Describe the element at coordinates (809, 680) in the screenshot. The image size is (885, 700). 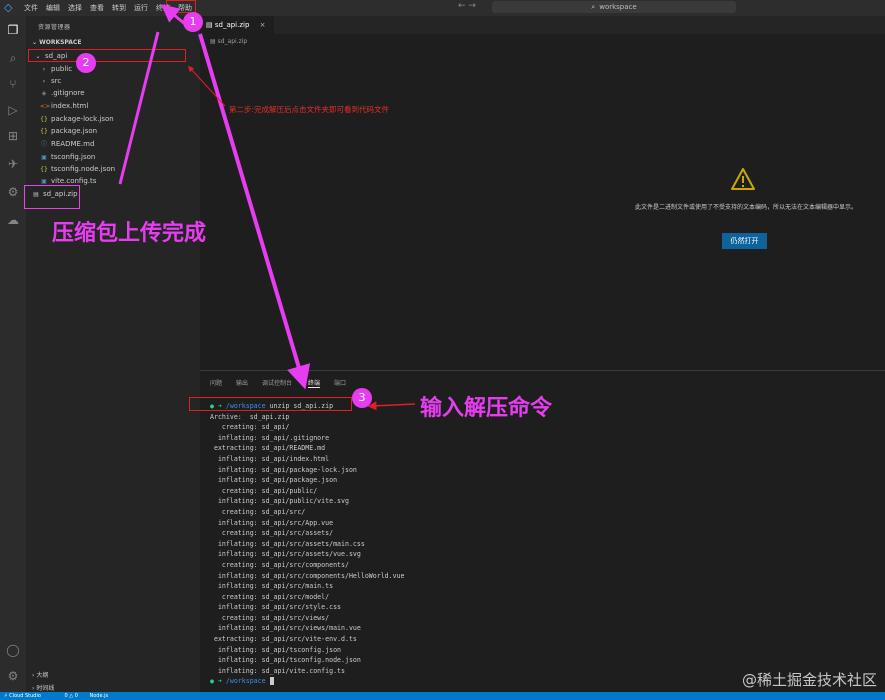
I see `watermark: @稀土掘金技术社区` at that location.